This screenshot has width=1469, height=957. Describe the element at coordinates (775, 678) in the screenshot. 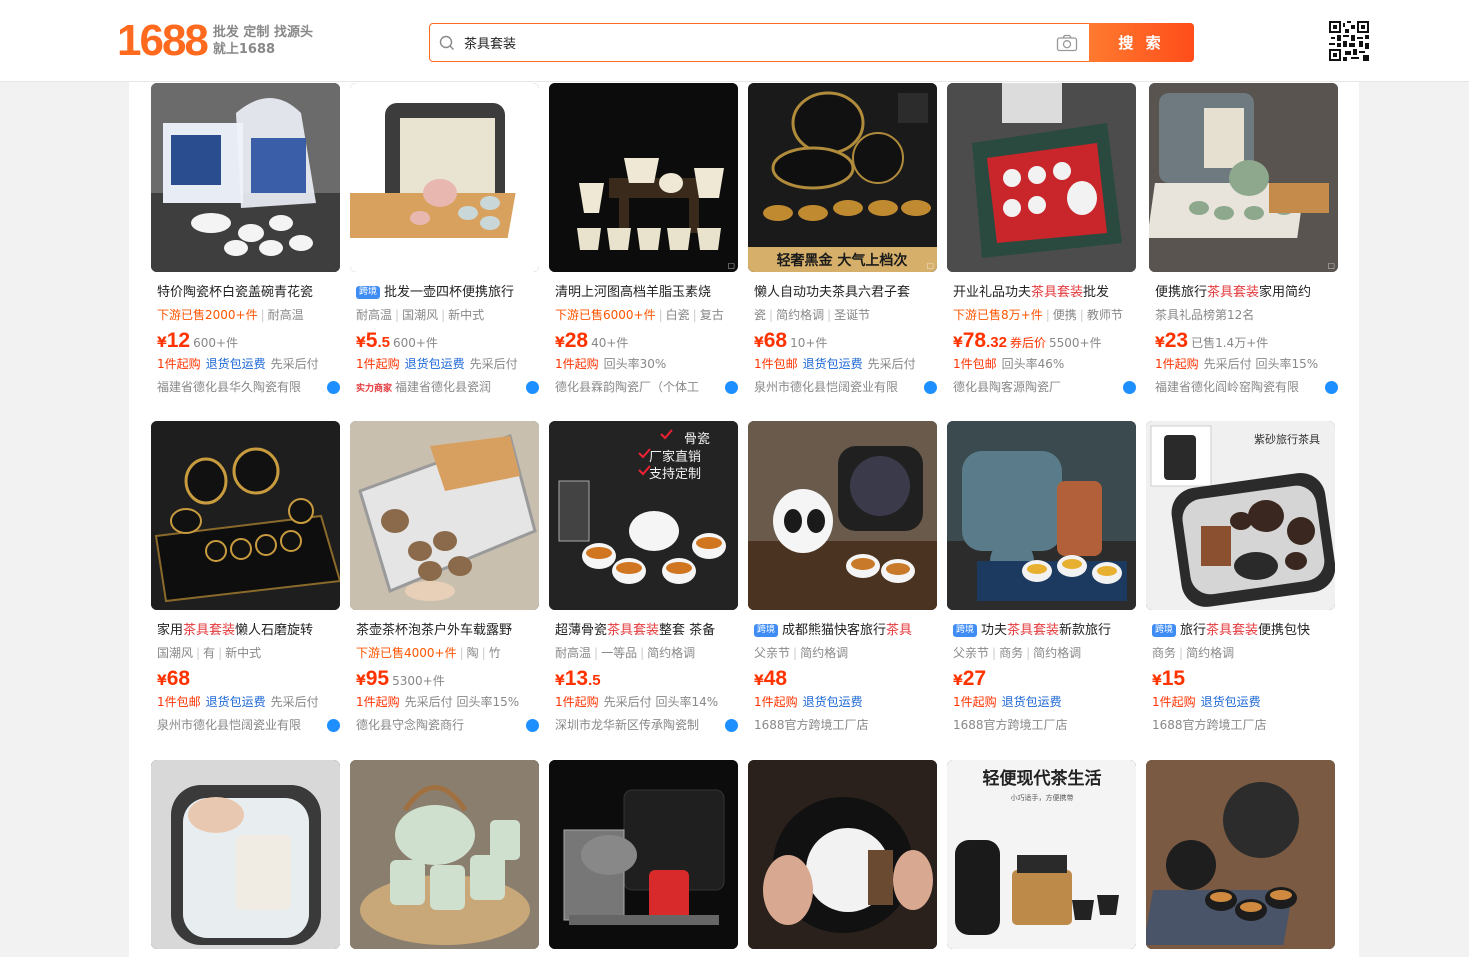

I see `price: 48` at that location.